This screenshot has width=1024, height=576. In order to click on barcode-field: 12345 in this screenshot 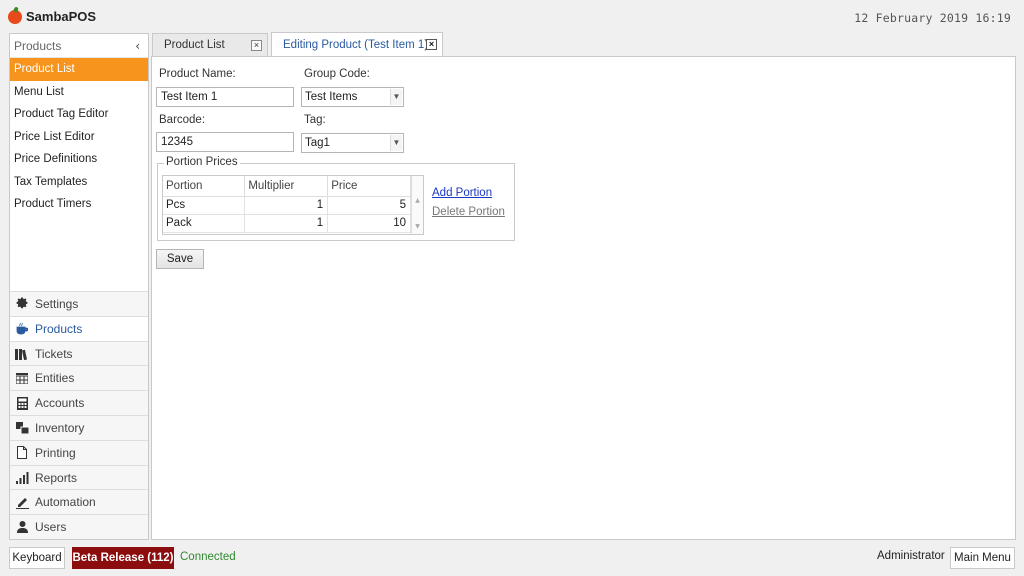, I will do `click(225, 142)`.